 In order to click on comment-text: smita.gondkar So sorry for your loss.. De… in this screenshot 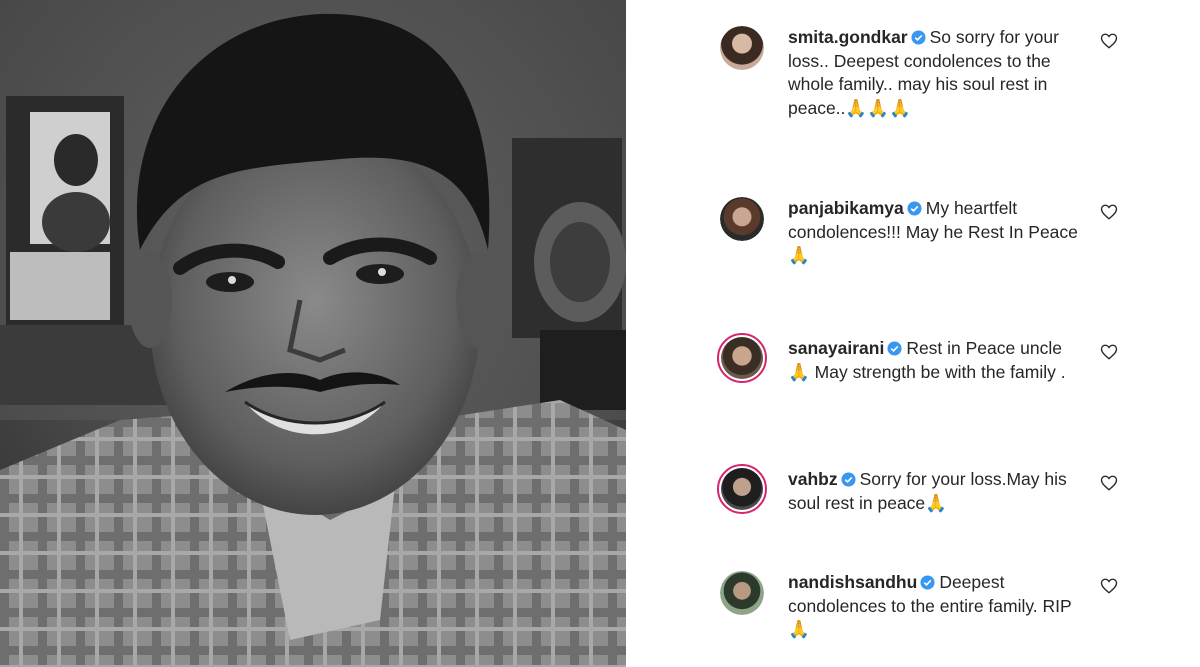, I will do `click(938, 73)`.